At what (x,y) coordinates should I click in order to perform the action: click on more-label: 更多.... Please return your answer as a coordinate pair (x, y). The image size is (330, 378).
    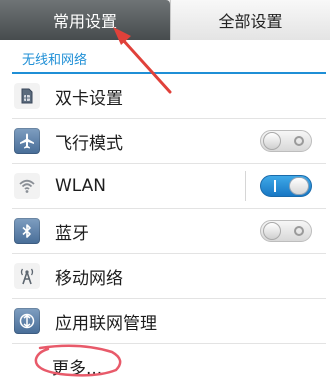
    Looking at the image, I should click on (77, 368).